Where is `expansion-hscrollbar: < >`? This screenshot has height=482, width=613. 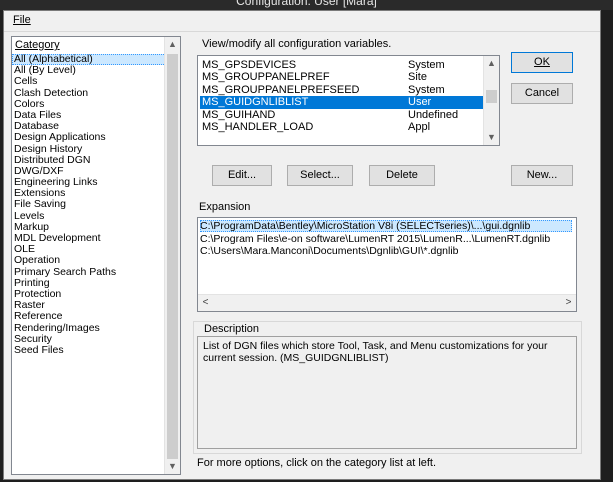 expansion-hscrollbar: < > is located at coordinates (387, 302).